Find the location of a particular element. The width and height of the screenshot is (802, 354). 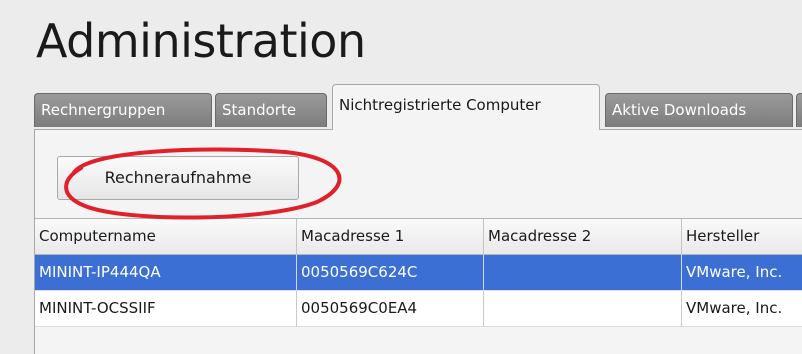

column-header-hersteller: Hersteller is located at coordinates (742, 237).